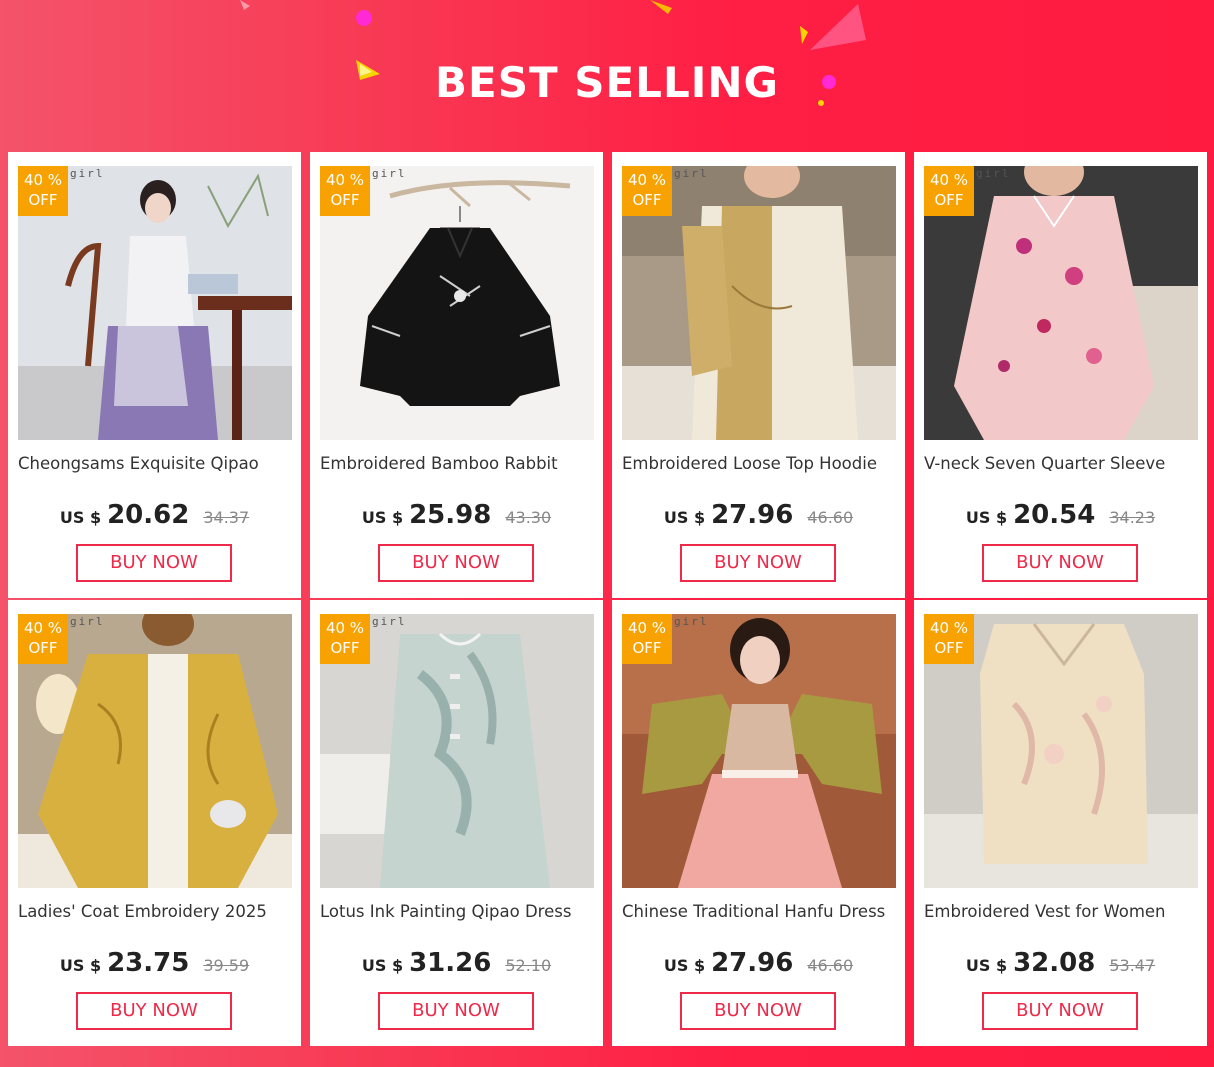 Image resolution: width=1214 pixels, height=1067 pixels. Describe the element at coordinates (1132, 965) in the screenshot. I see `original-price: 53.47` at that location.